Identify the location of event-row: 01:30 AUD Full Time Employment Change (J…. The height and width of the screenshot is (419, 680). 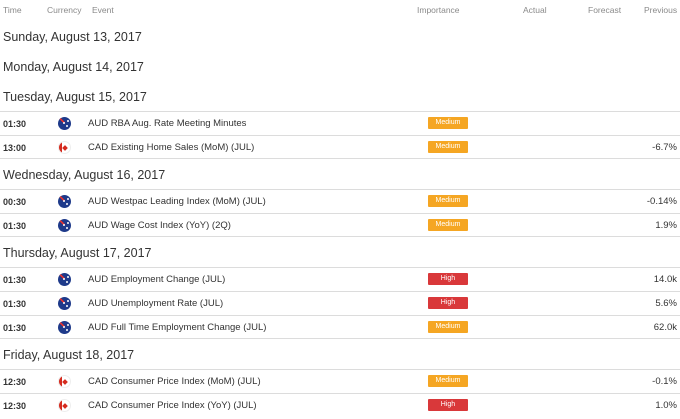
(340, 327).